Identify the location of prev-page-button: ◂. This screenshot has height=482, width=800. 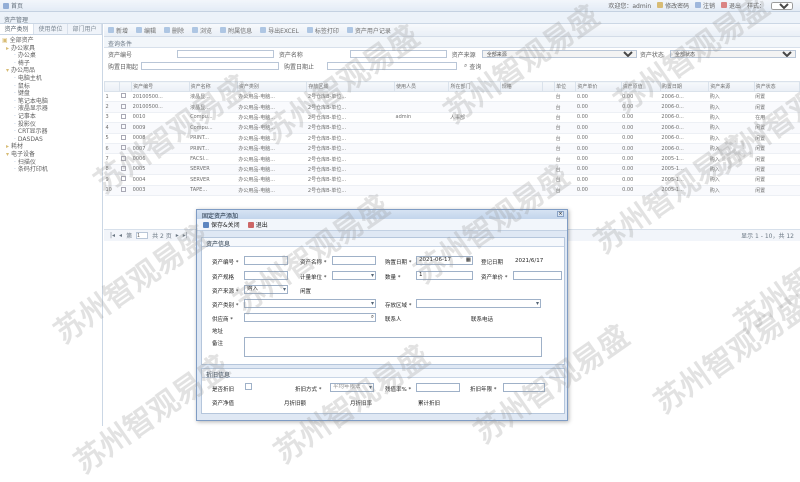
(120, 235).